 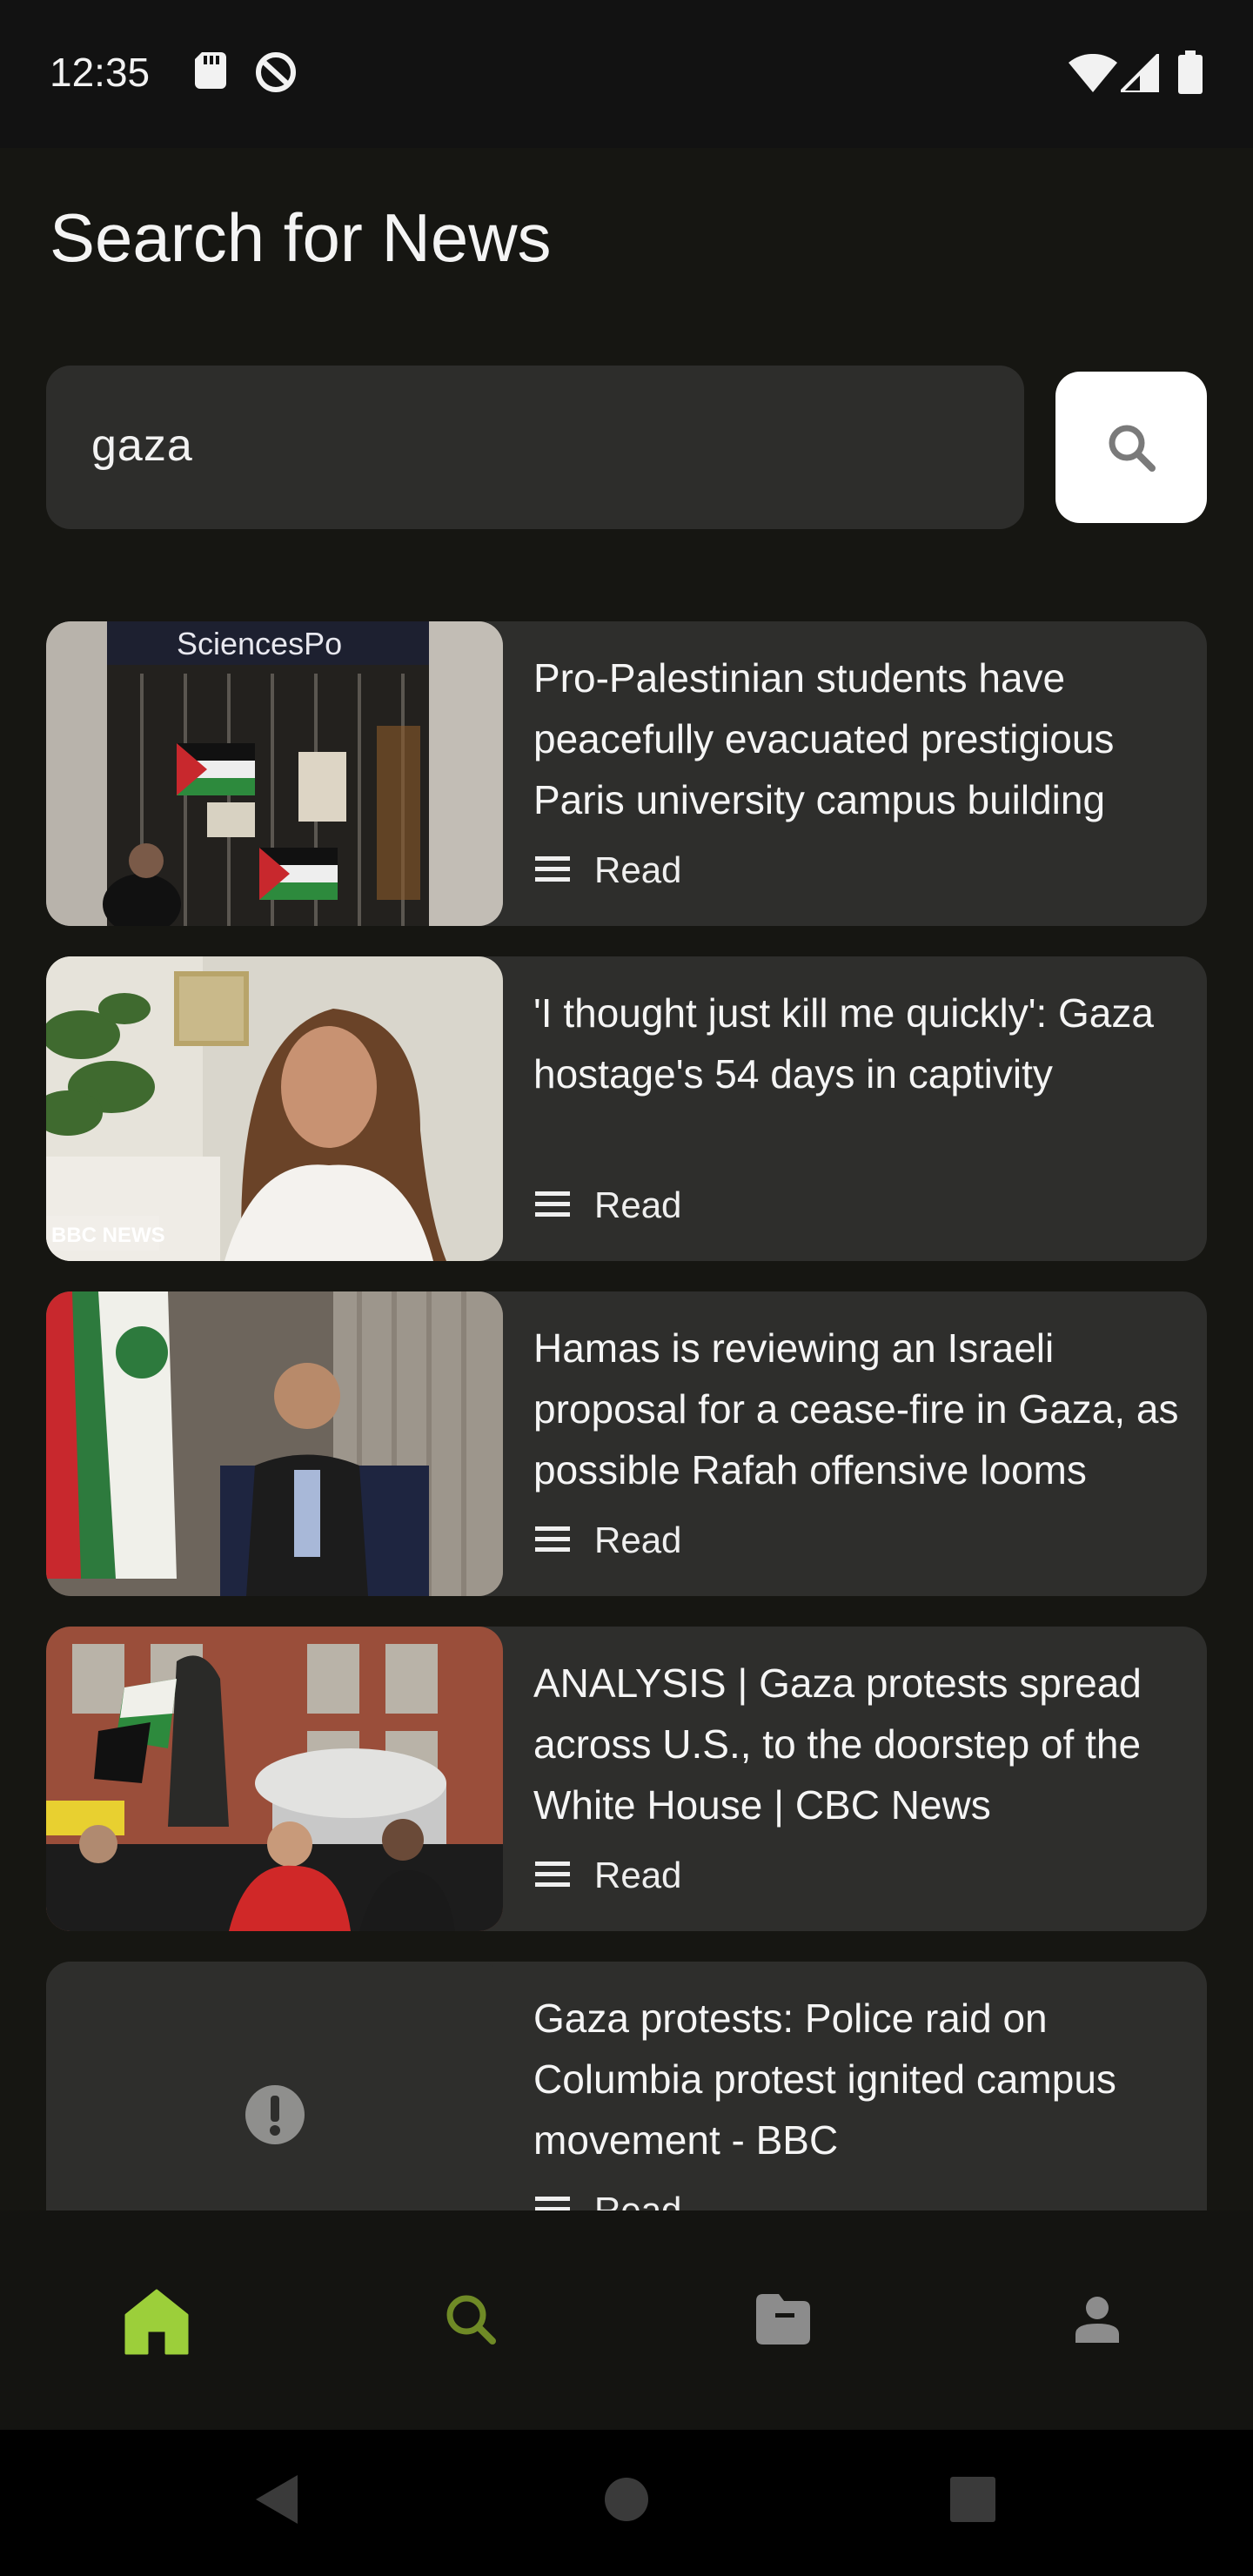 I want to click on thumbnail-sign-text: SciencesPo, so click(x=259, y=643).